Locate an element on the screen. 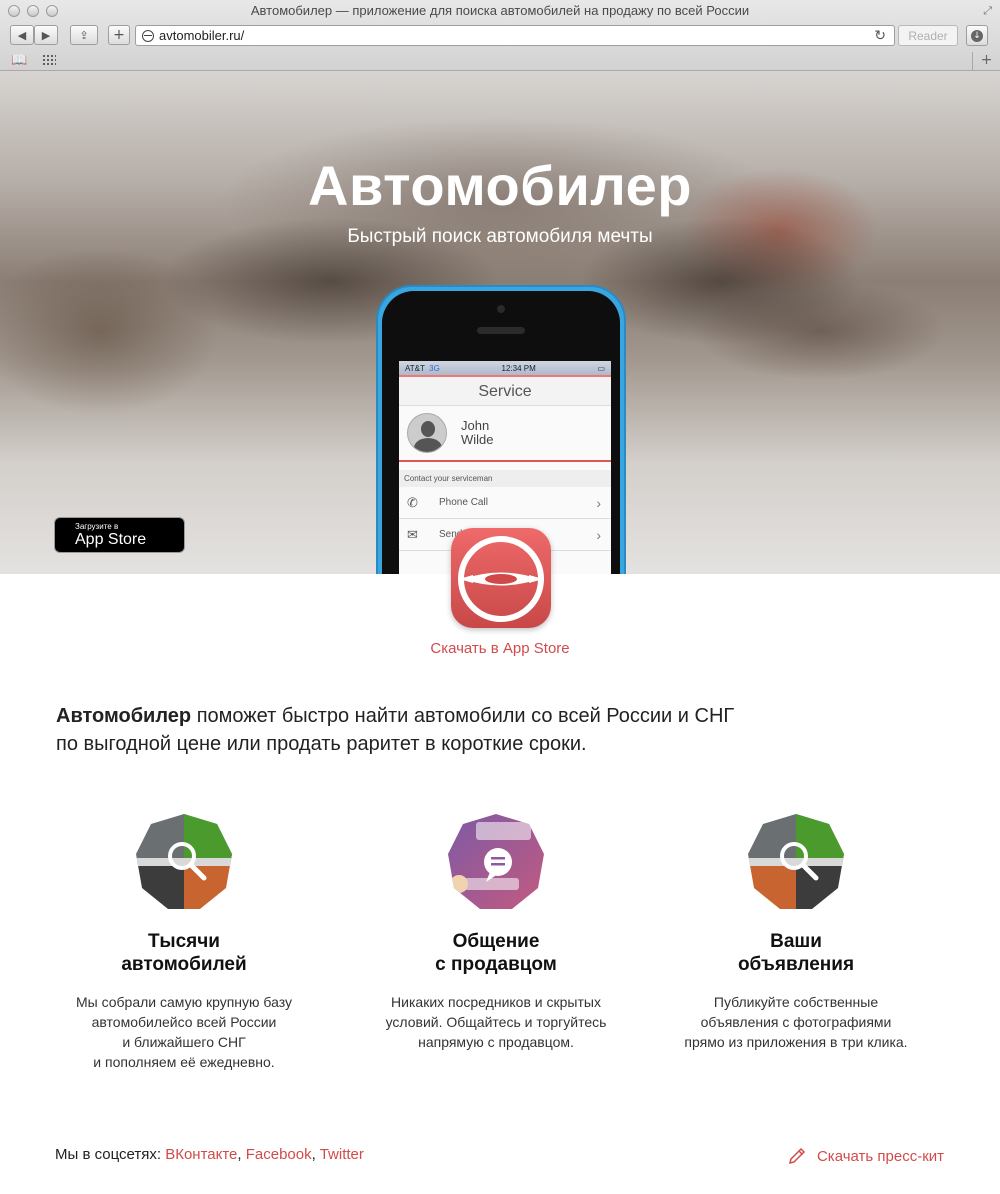 Image resolution: width=1000 pixels, height=1194 pixels. eye-logo-icon is located at coordinates (501, 579).